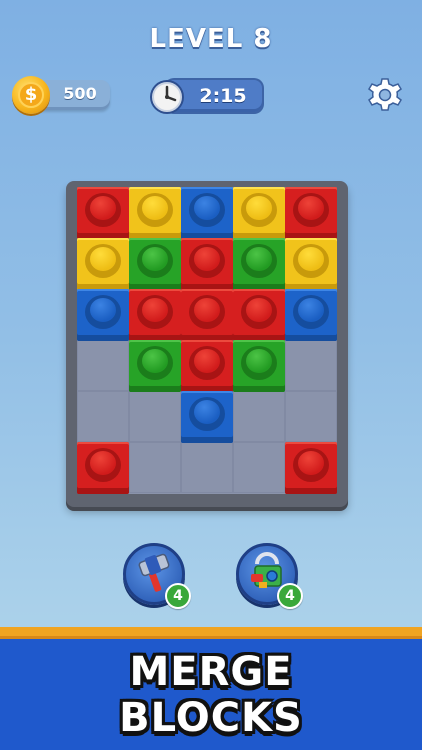 This screenshot has height=750, width=422. What do you see at coordinates (178, 596) in the screenshot?
I see `hammer-count-badge: 4` at bounding box center [178, 596].